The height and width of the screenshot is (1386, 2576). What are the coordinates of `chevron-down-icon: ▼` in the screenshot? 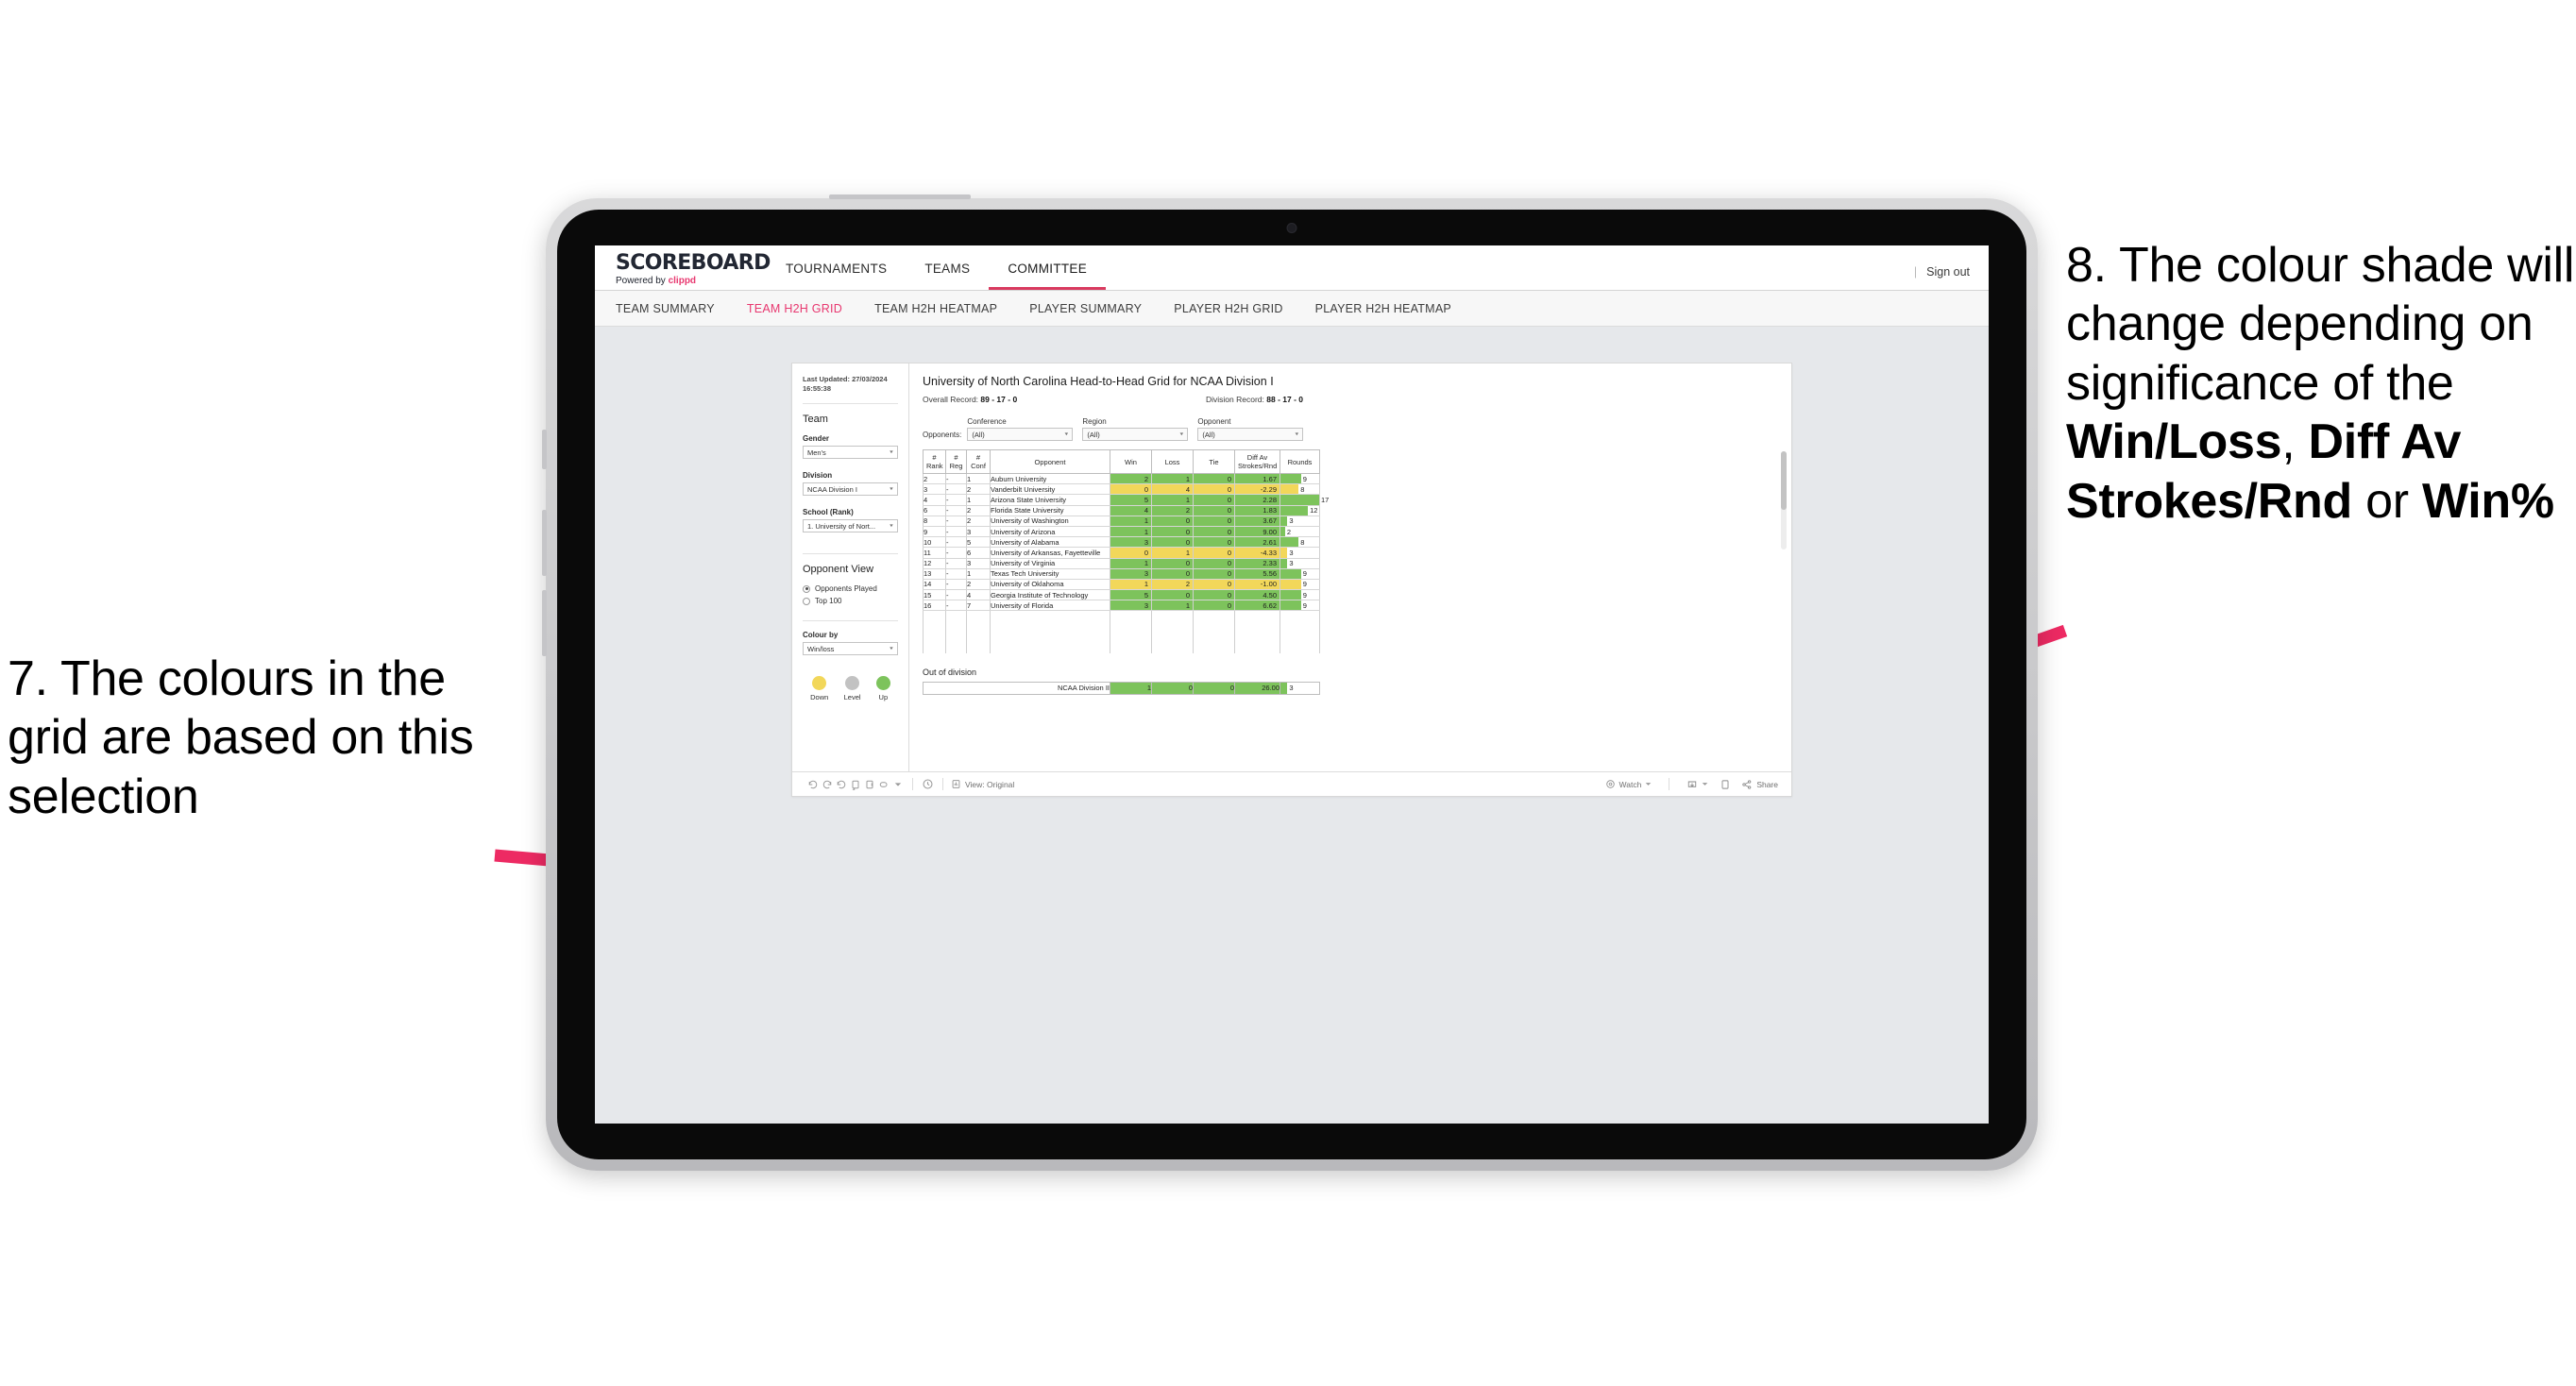 It's located at (891, 489).